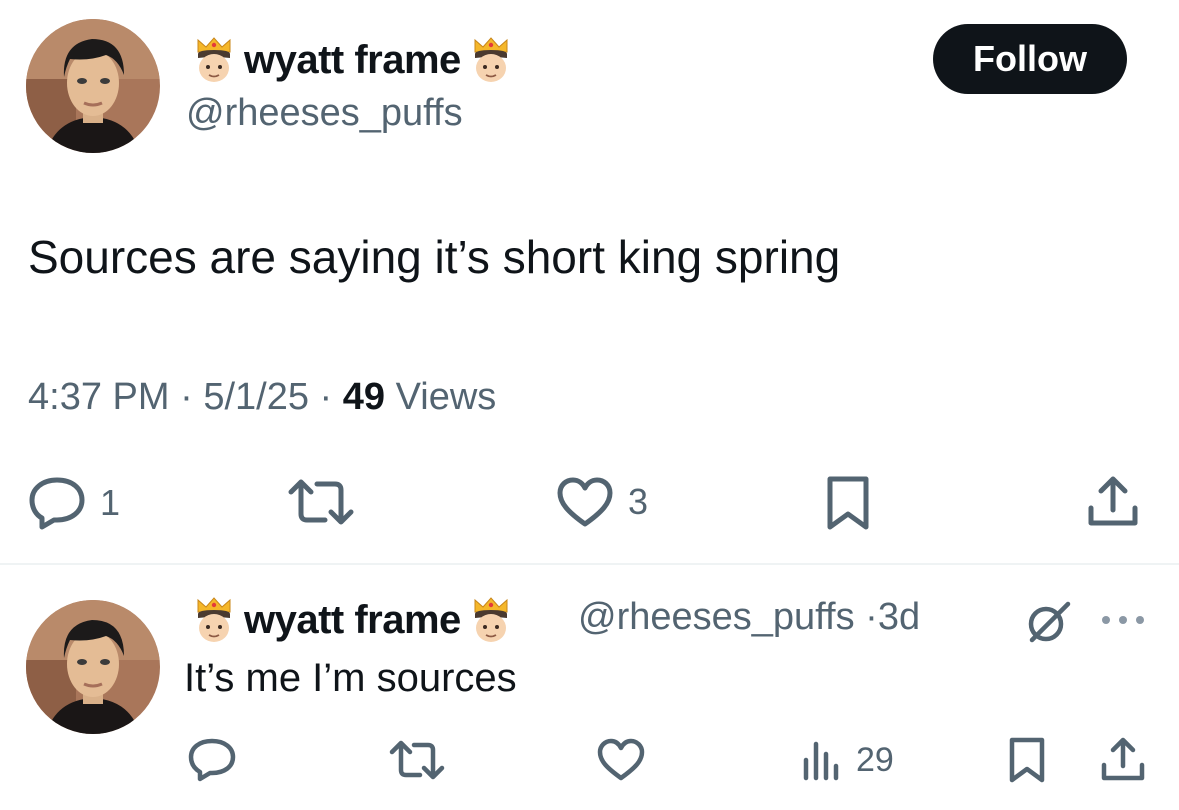 Image resolution: width=1179 pixels, height=810 pixels. Describe the element at coordinates (350, 678) in the screenshot. I see `reply-text: It’s me I’m sources` at that location.